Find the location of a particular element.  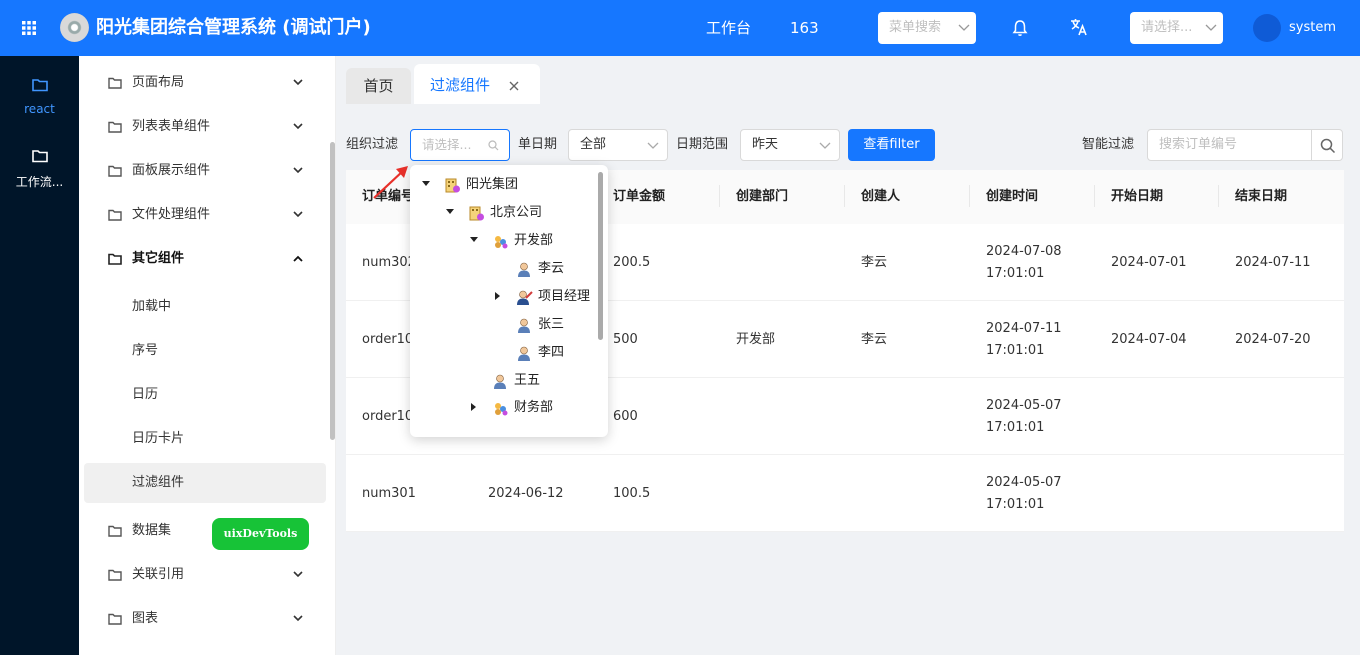

column-header: 创建人 is located at coordinates (907, 197).